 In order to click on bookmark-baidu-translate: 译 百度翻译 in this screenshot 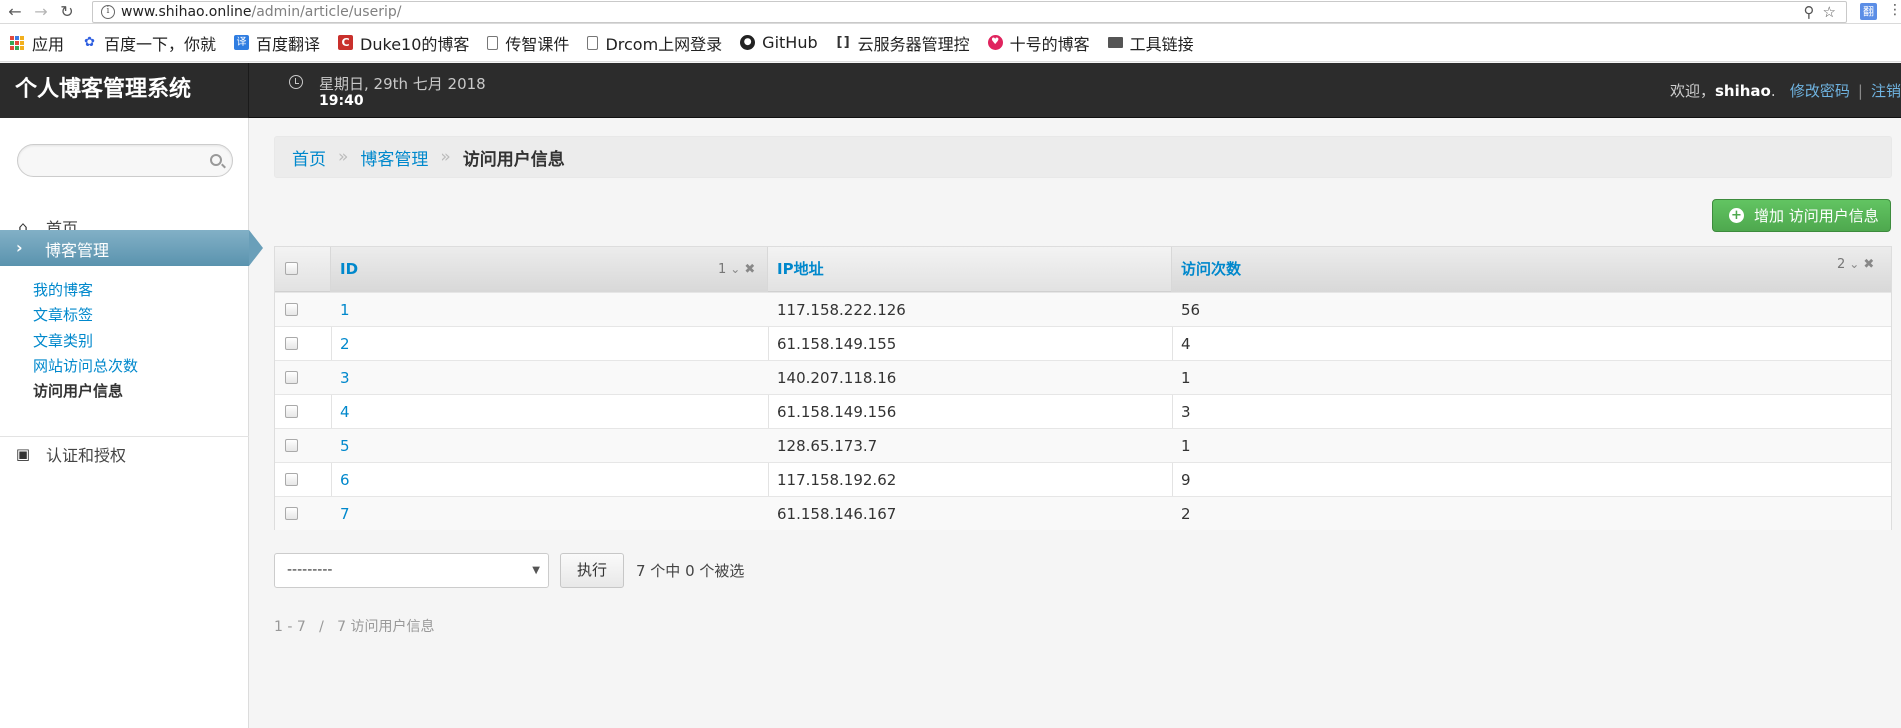, I will do `click(277, 43)`.